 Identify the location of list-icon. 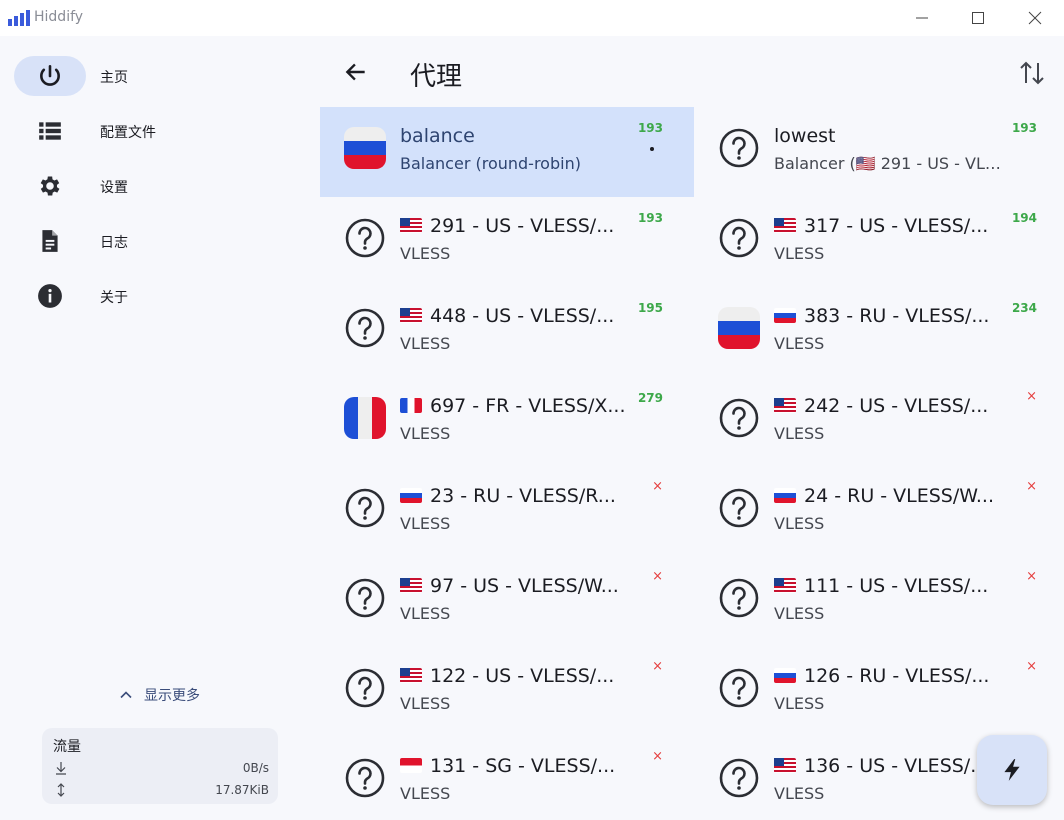
(50, 131).